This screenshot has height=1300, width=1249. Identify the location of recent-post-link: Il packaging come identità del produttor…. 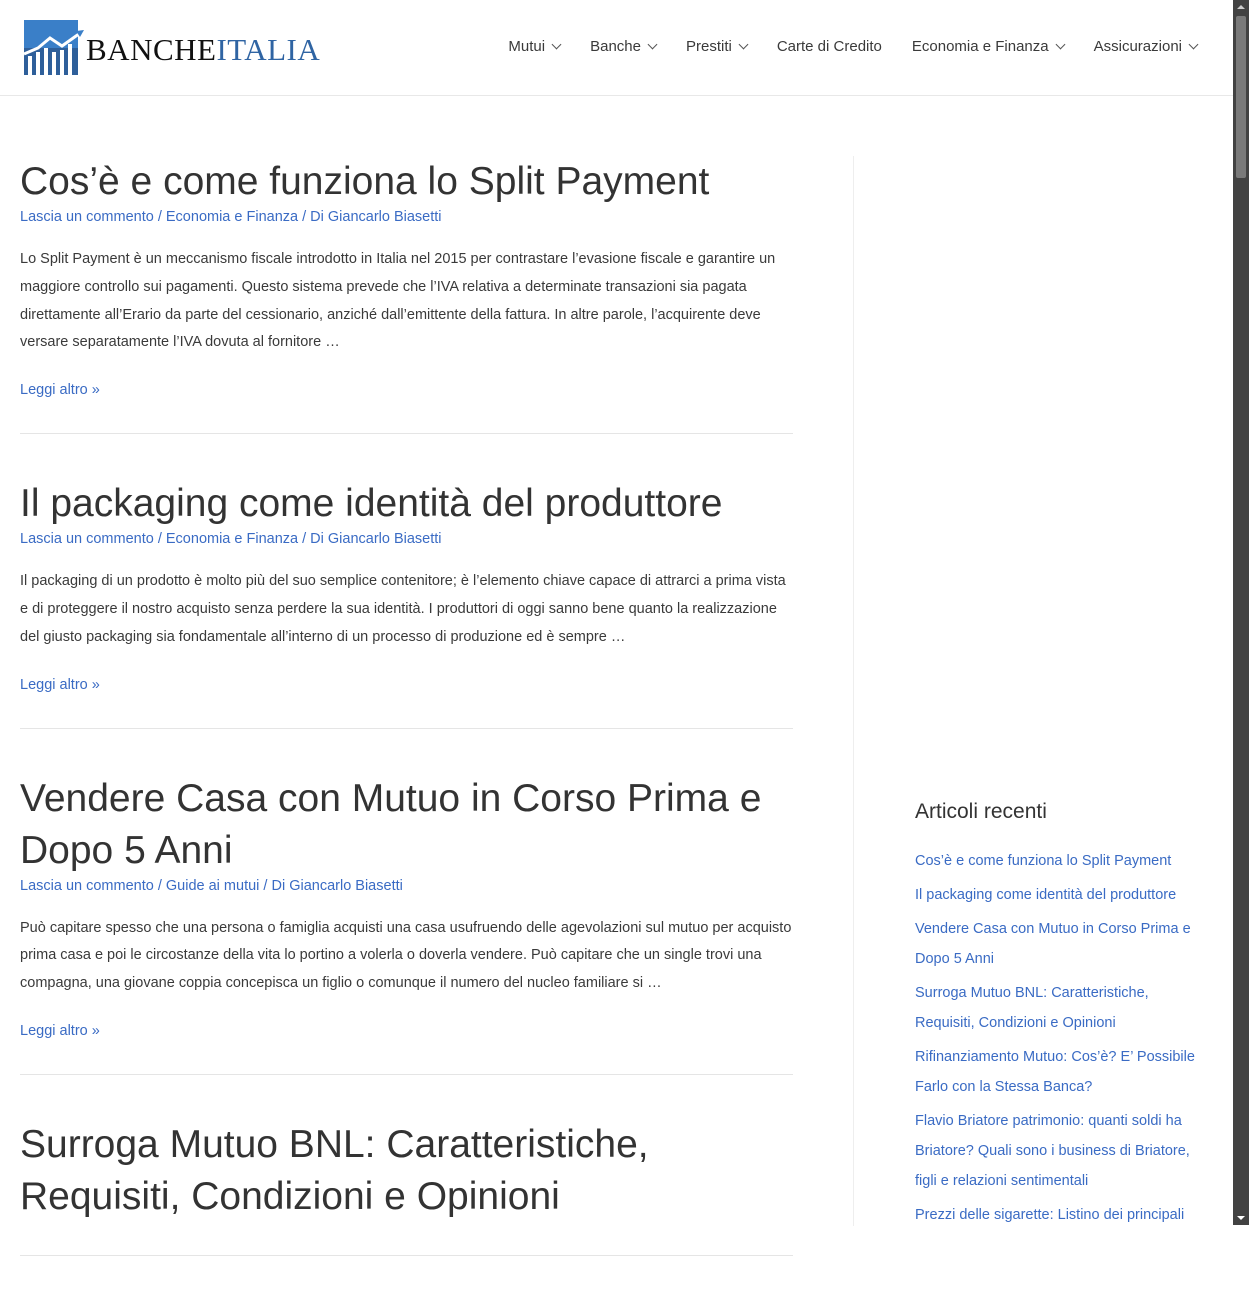
(1045, 895).